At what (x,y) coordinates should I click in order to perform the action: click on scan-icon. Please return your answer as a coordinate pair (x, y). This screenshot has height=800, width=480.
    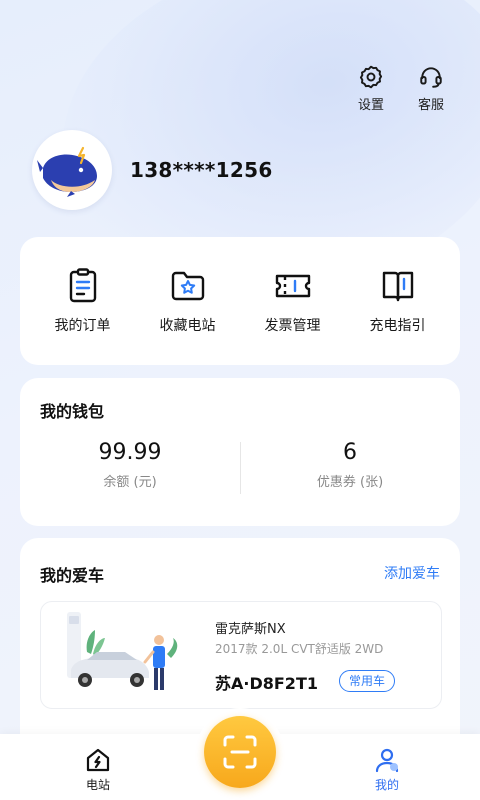
    Looking at the image, I should click on (240, 752).